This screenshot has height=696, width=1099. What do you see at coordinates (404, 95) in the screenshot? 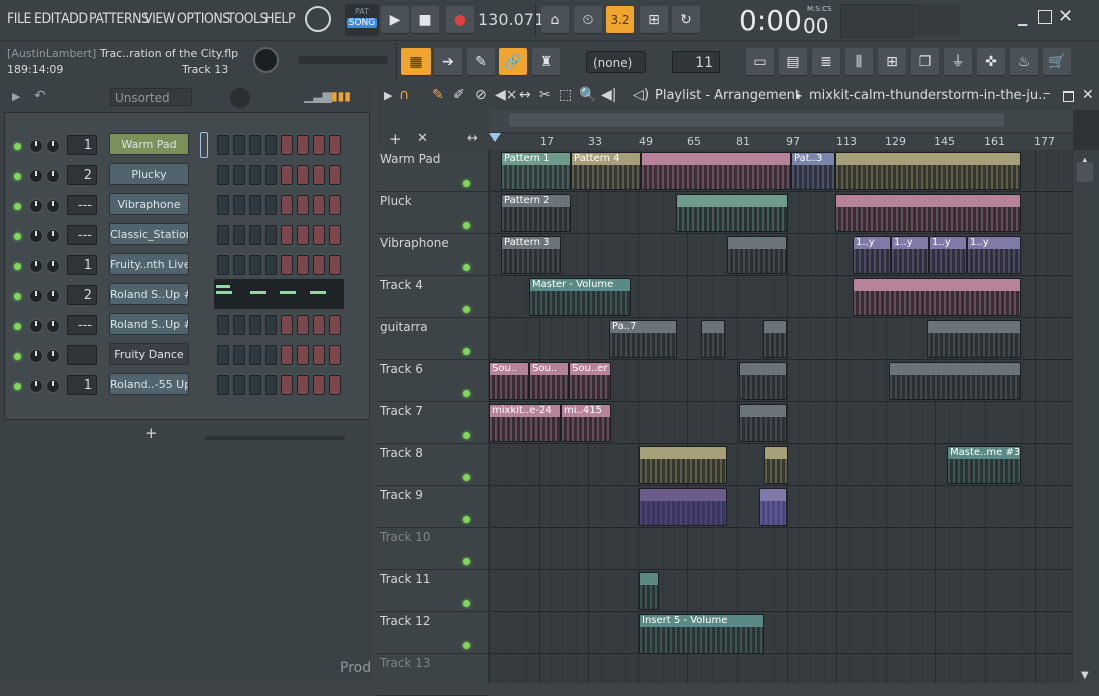
I see `magnet-icon: ∩` at bounding box center [404, 95].